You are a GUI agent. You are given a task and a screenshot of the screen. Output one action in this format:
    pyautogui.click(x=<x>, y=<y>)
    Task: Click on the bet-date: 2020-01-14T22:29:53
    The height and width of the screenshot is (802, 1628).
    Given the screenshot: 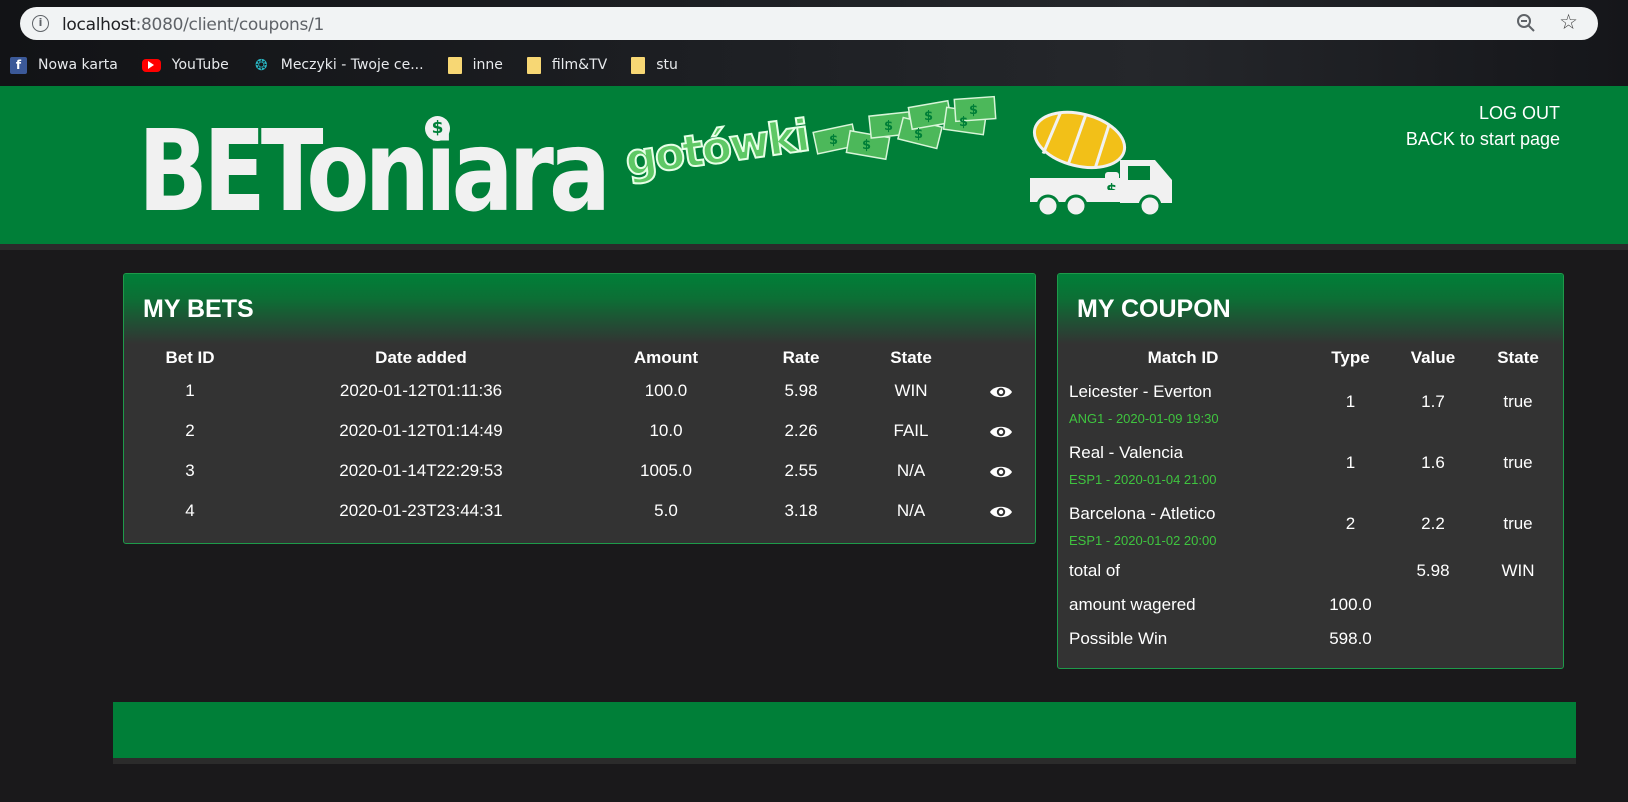 What is the action you would take?
    pyautogui.click(x=421, y=470)
    